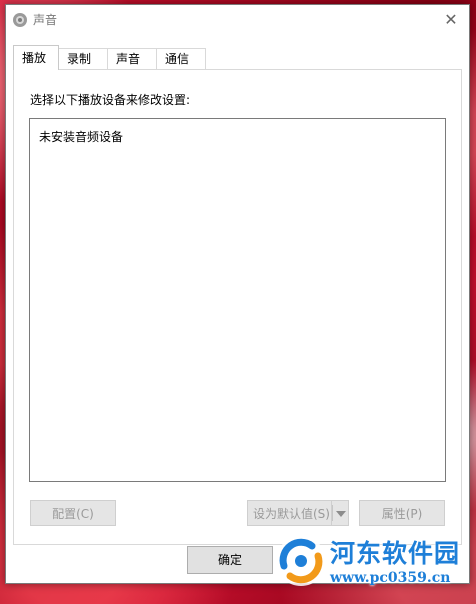 The height and width of the screenshot is (604, 476). I want to click on set-default-dropdown-button, so click(340, 513).